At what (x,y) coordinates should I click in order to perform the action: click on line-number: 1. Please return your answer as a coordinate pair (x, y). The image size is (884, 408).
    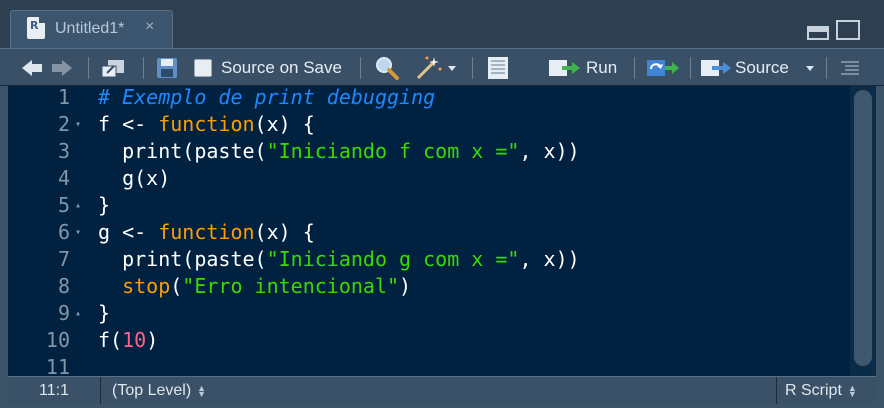
    Looking at the image, I should click on (63, 97).